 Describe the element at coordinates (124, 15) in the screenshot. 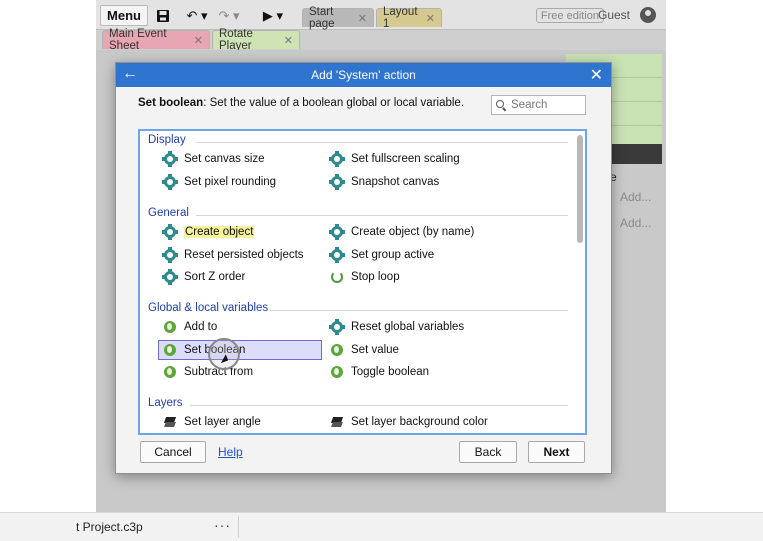

I see `menu-button: Menu` at that location.